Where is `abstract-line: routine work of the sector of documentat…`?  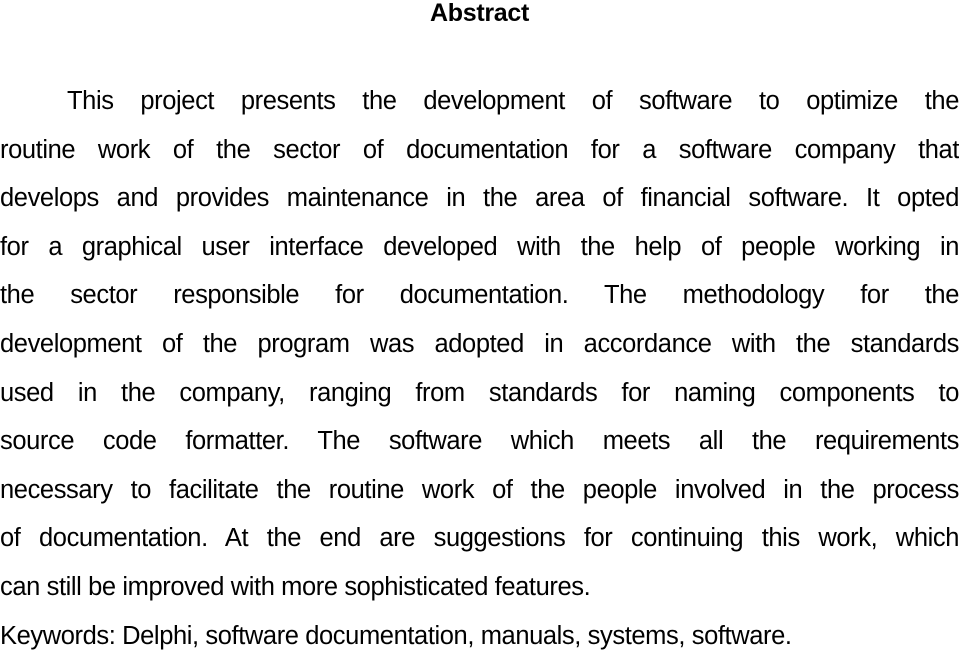 abstract-line: routine work of the sector of documentat… is located at coordinates (479, 149).